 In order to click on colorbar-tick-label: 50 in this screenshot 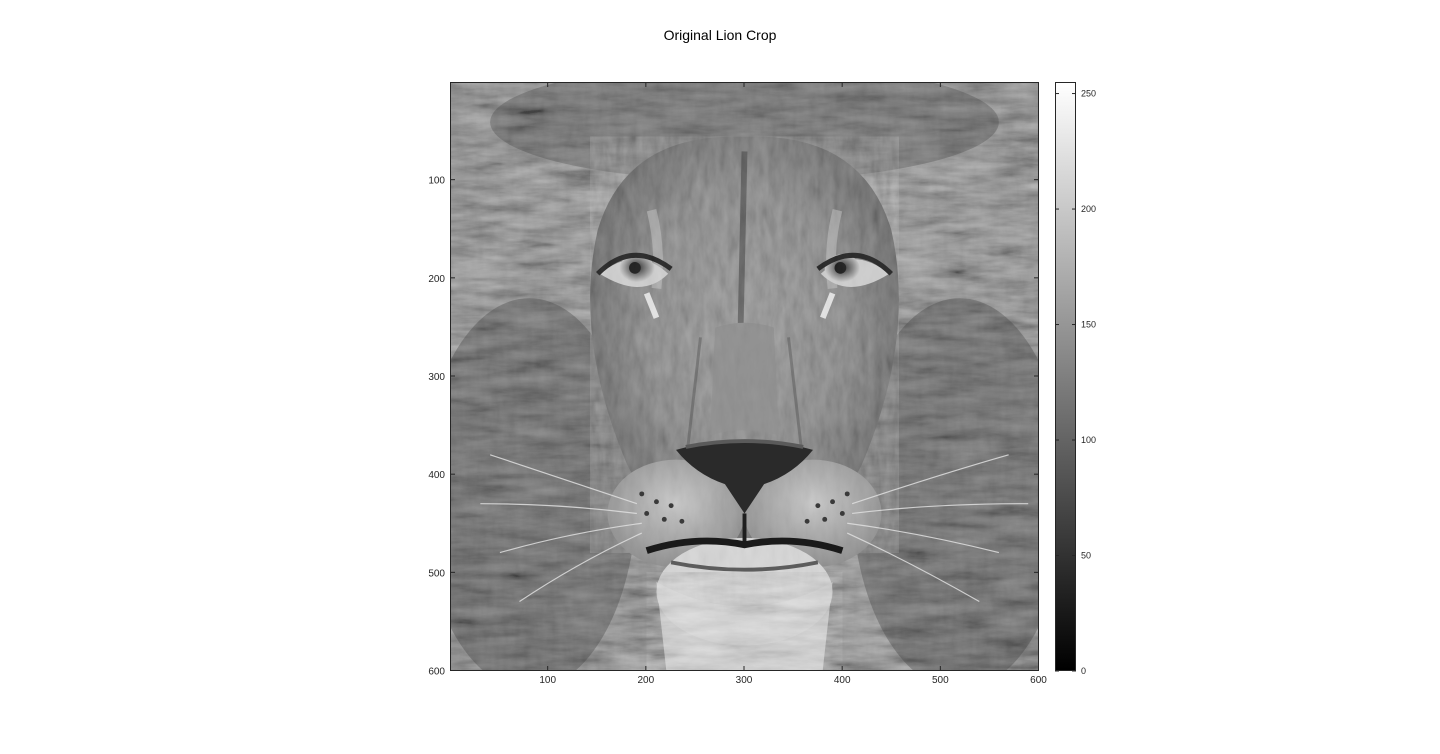, I will do `click(1086, 556)`.